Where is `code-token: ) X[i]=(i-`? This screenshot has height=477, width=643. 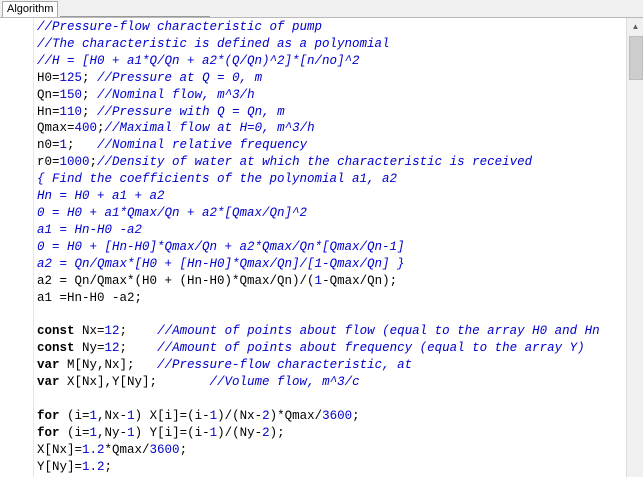 code-token: ) X[i]=(i- is located at coordinates (172, 415).